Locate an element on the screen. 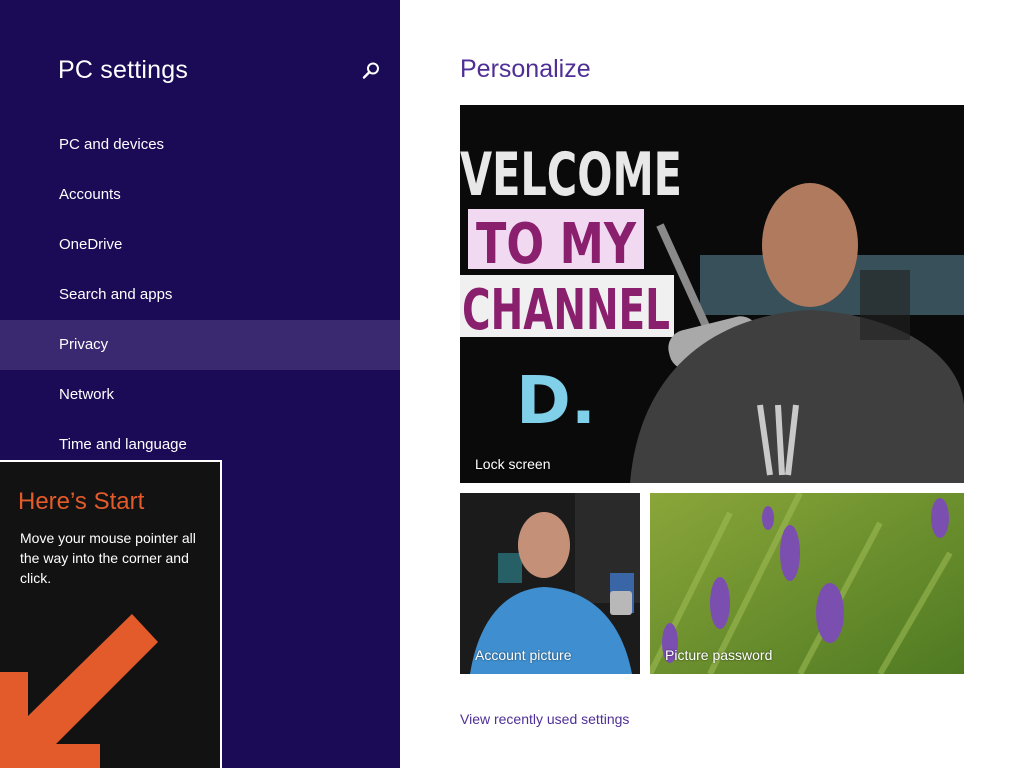 The height and width of the screenshot is (768, 1024). account-picture-tile: Account picture is located at coordinates (550, 583).